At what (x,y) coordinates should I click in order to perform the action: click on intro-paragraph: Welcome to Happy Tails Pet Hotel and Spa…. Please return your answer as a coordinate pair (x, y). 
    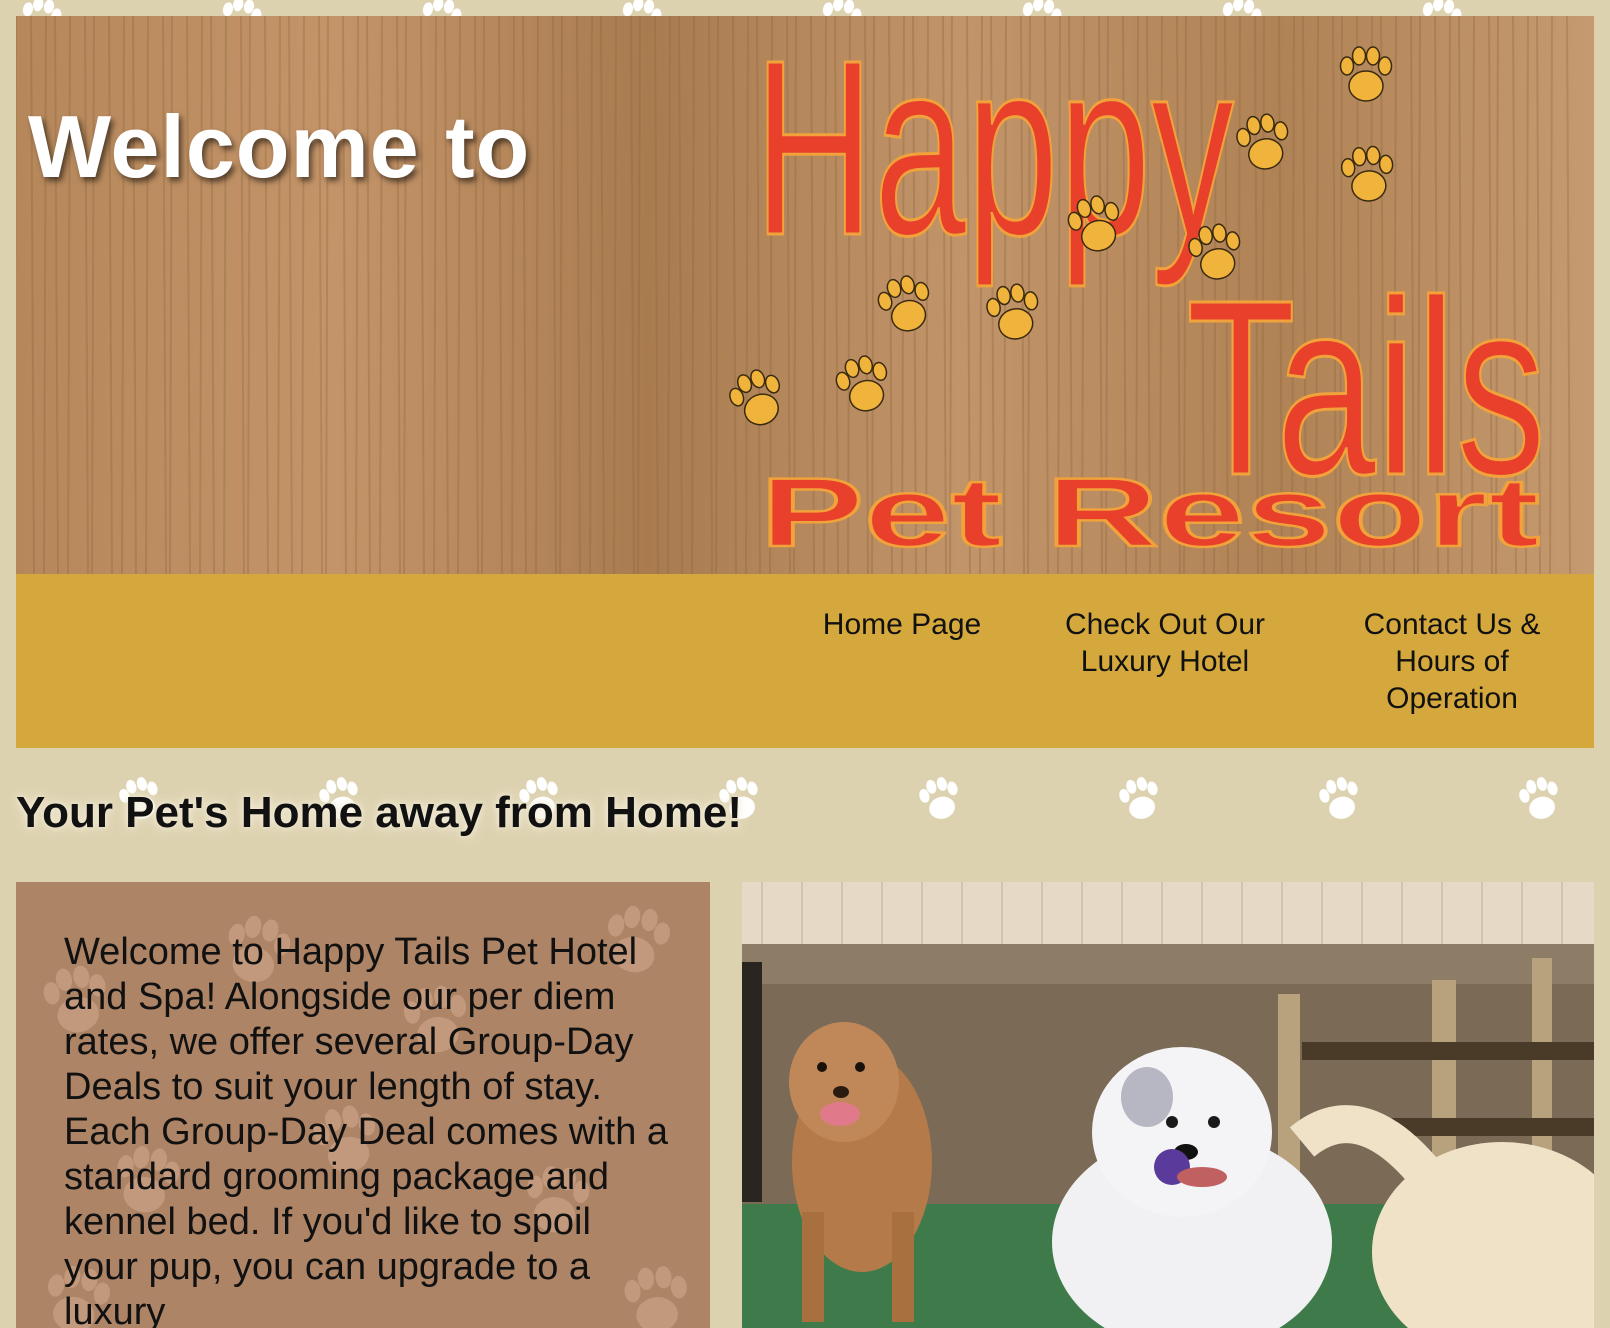
    Looking at the image, I should click on (366, 1129).